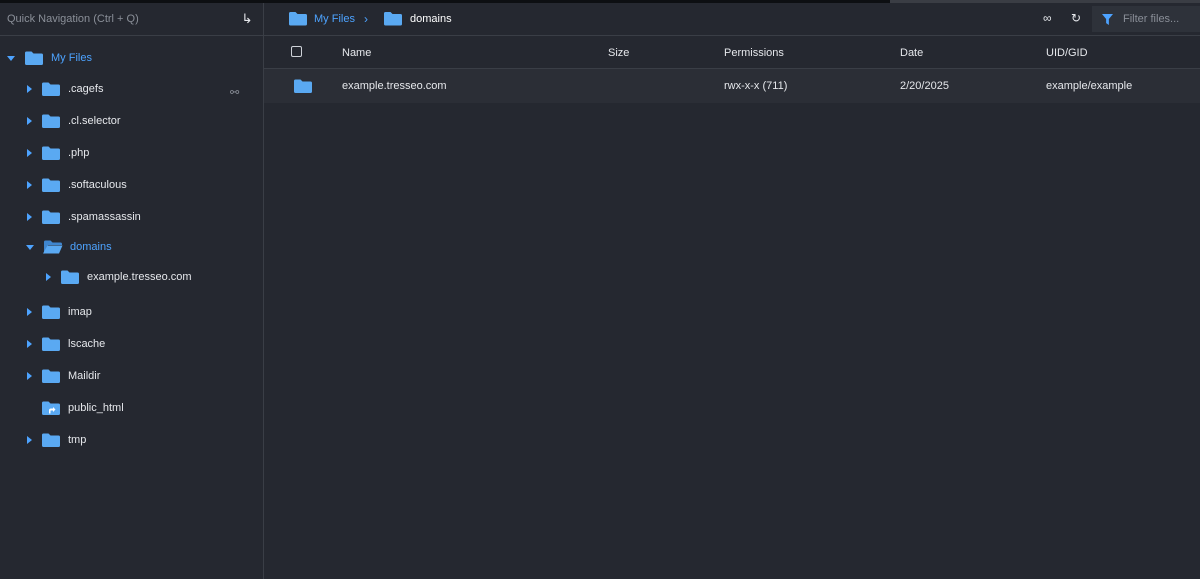 The width and height of the screenshot is (1200, 579). Describe the element at coordinates (1158, 19) in the screenshot. I see `filter-input` at that location.